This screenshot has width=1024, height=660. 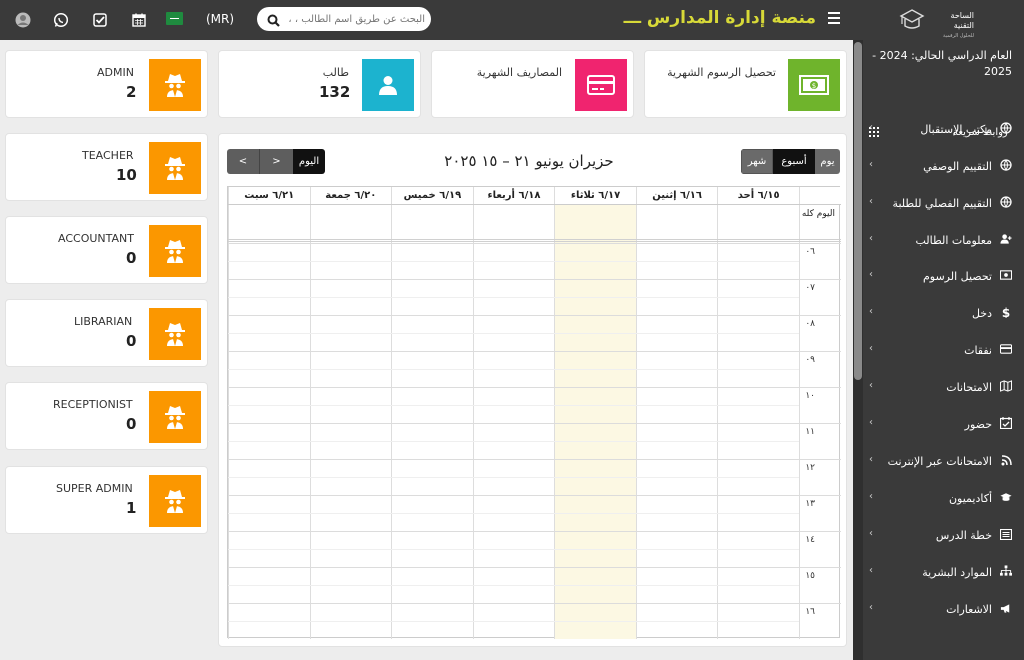 I want to click on card-title: ACCOUNTANT, so click(x=96, y=238).